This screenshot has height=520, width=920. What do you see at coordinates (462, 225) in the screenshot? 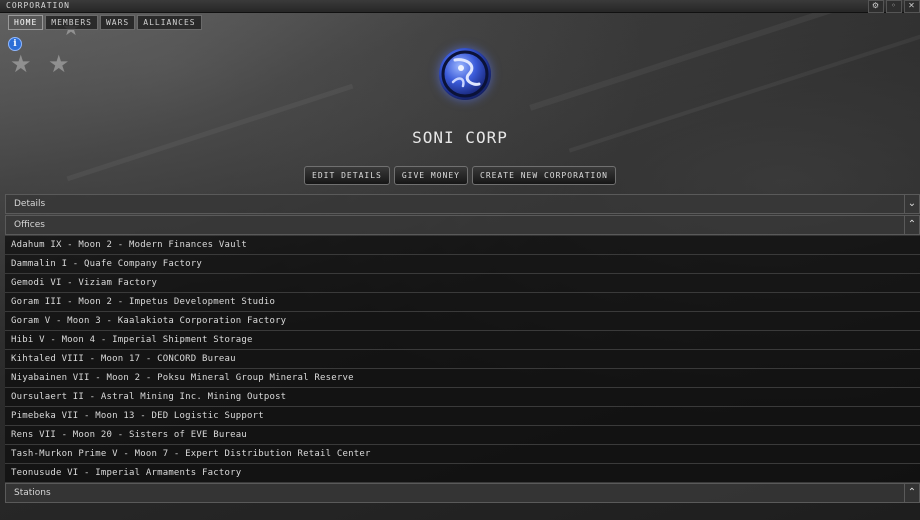
I see `section-offices: Offices ⌃` at bounding box center [462, 225].